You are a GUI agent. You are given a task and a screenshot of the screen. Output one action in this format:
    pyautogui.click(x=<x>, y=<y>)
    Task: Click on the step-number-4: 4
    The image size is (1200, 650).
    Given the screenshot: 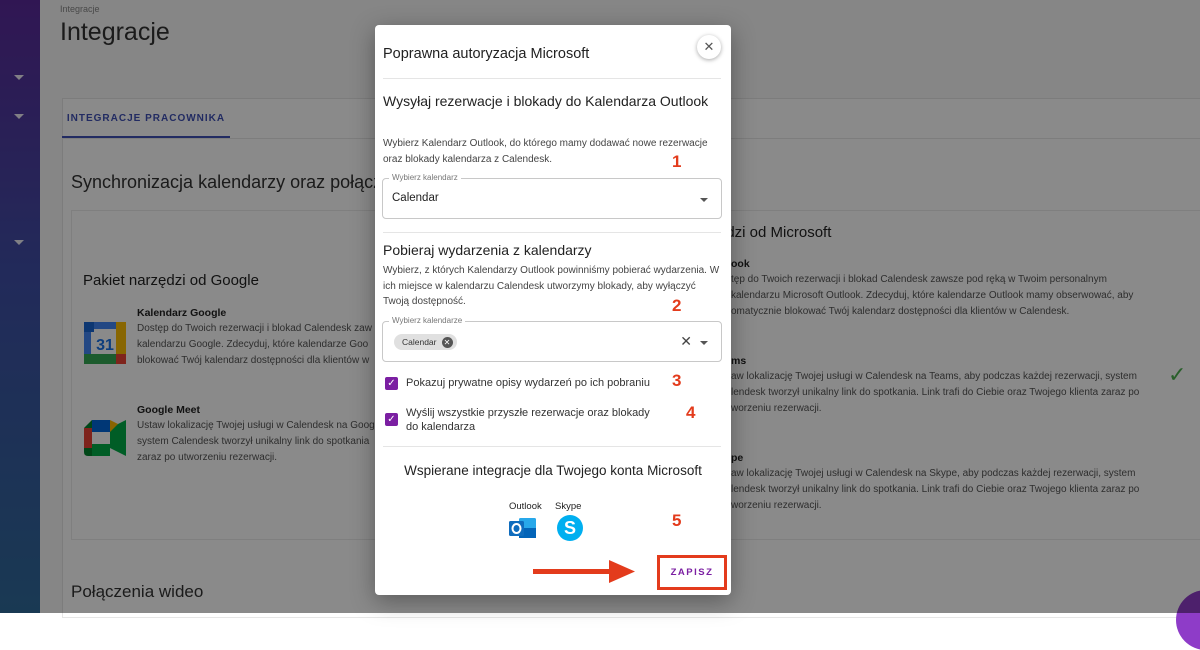 What is the action you would take?
    pyautogui.click(x=691, y=412)
    